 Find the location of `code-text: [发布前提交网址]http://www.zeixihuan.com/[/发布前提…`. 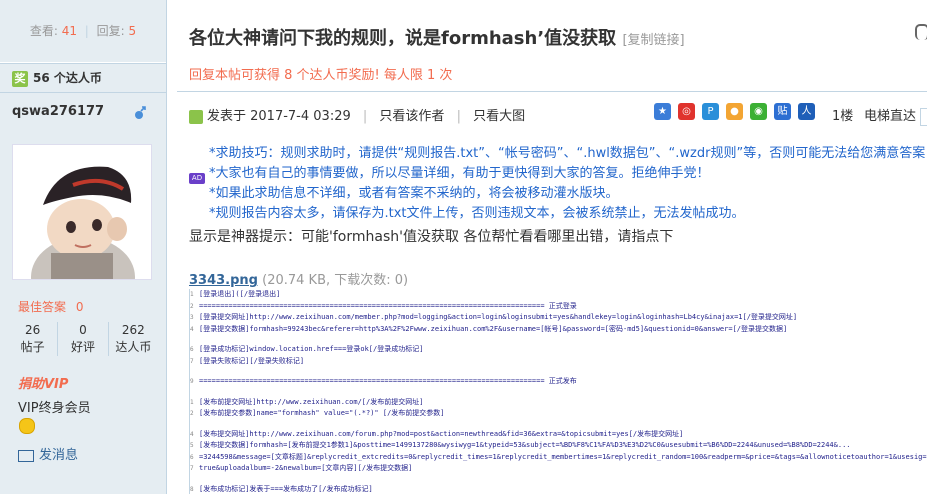

code-text: [发布前提交网址]http://www.zeixihuan.com/[/发布前提… is located at coordinates (311, 401).